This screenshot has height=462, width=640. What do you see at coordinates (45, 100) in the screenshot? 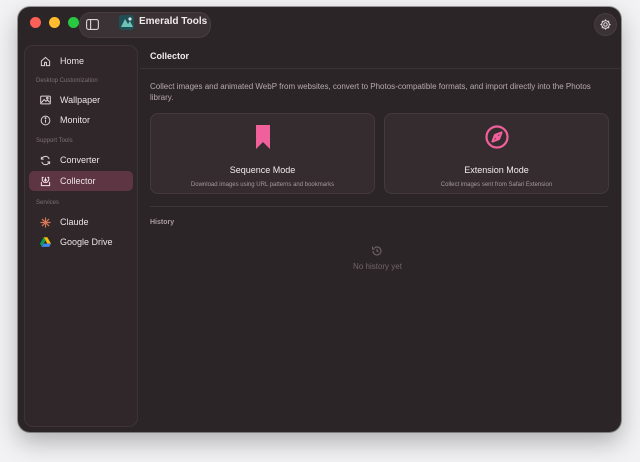
I see `image-icon` at bounding box center [45, 100].